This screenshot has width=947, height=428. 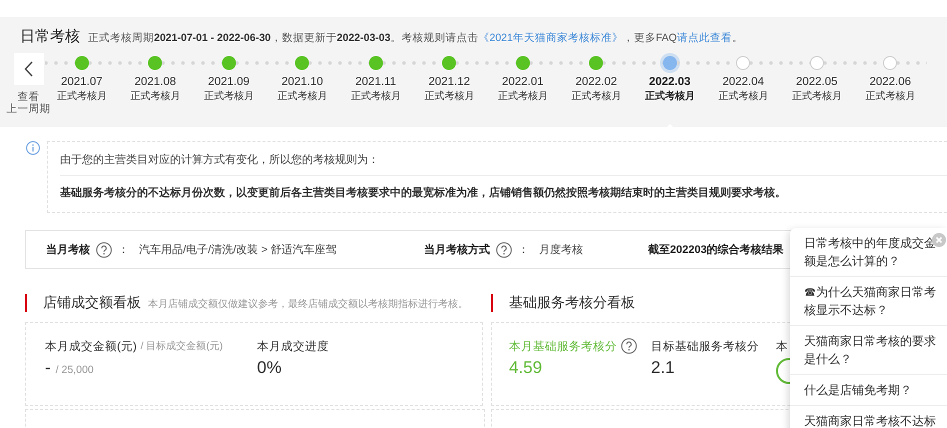 What do you see at coordinates (868, 350) in the screenshot?
I see `faq-item: 天猫商家日常考核的要求是什么？` at bounding box center [868, 350].